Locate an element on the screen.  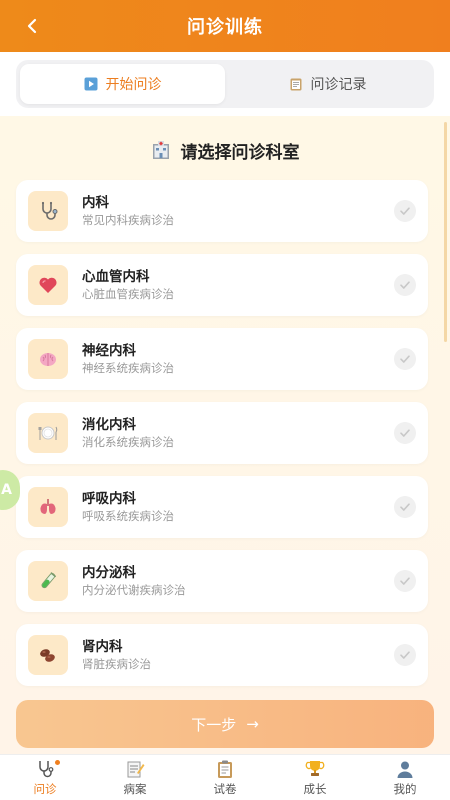
nav-item-growth: 成长 is located at coordinates (315, 777).